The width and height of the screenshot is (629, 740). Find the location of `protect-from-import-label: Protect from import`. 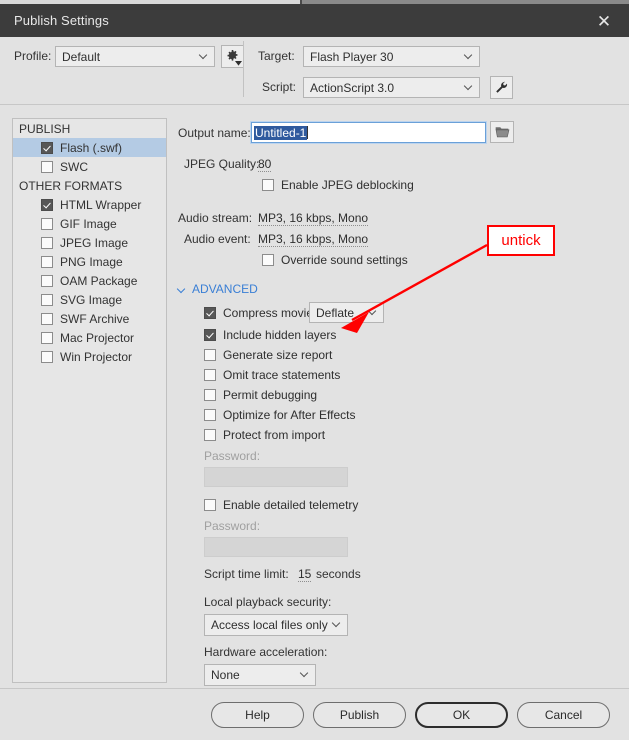

protect-from-import-label: Protect from import is located at coordinates (274, 435).